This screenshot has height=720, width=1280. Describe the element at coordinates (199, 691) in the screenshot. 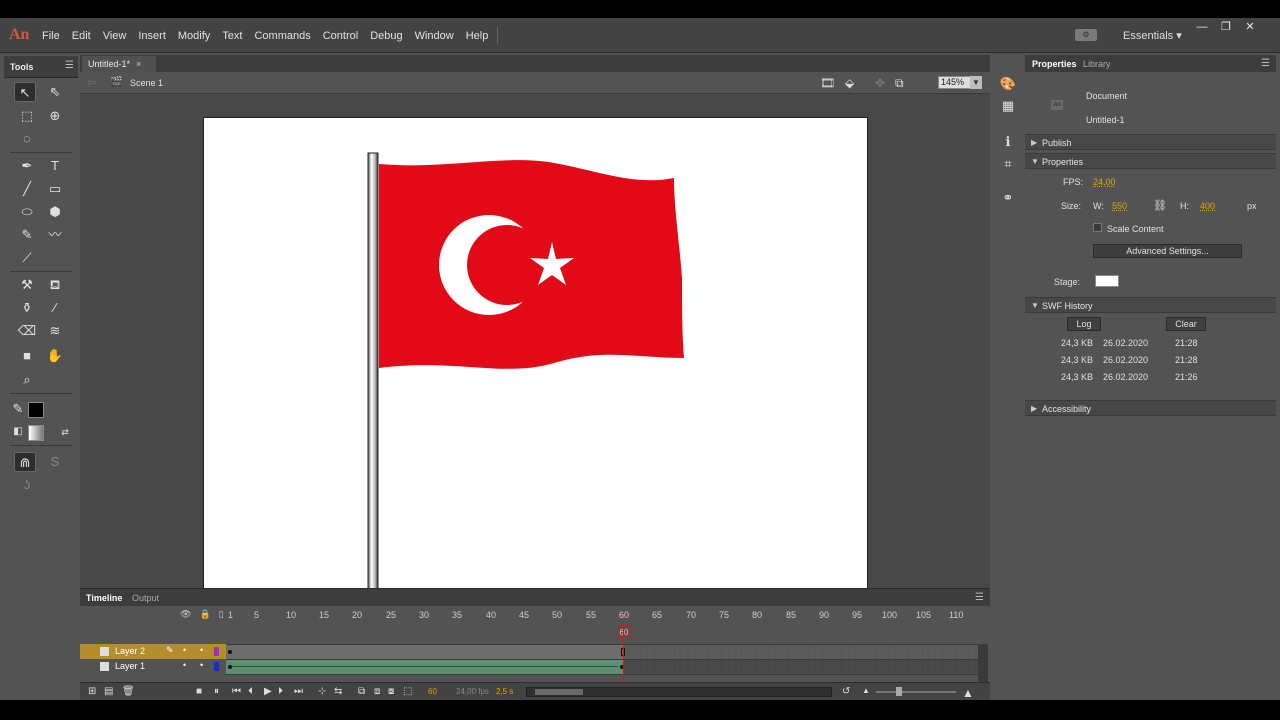

I see `camera-toggle-icon: ■` at that location.